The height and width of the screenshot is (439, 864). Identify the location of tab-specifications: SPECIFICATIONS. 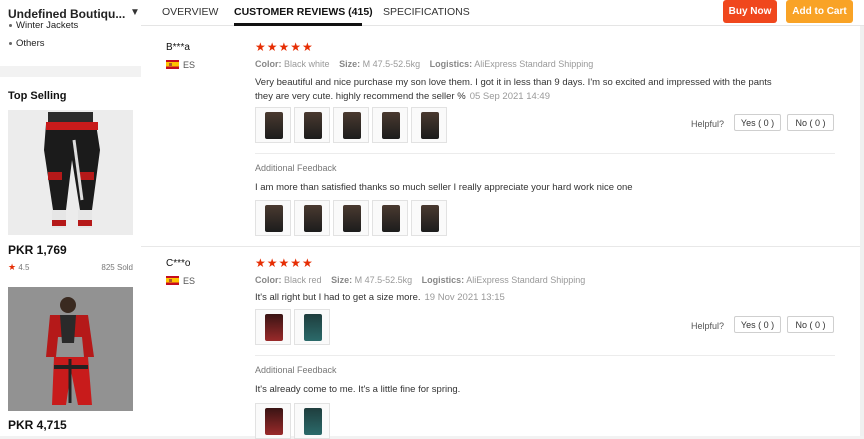
(426, 12).